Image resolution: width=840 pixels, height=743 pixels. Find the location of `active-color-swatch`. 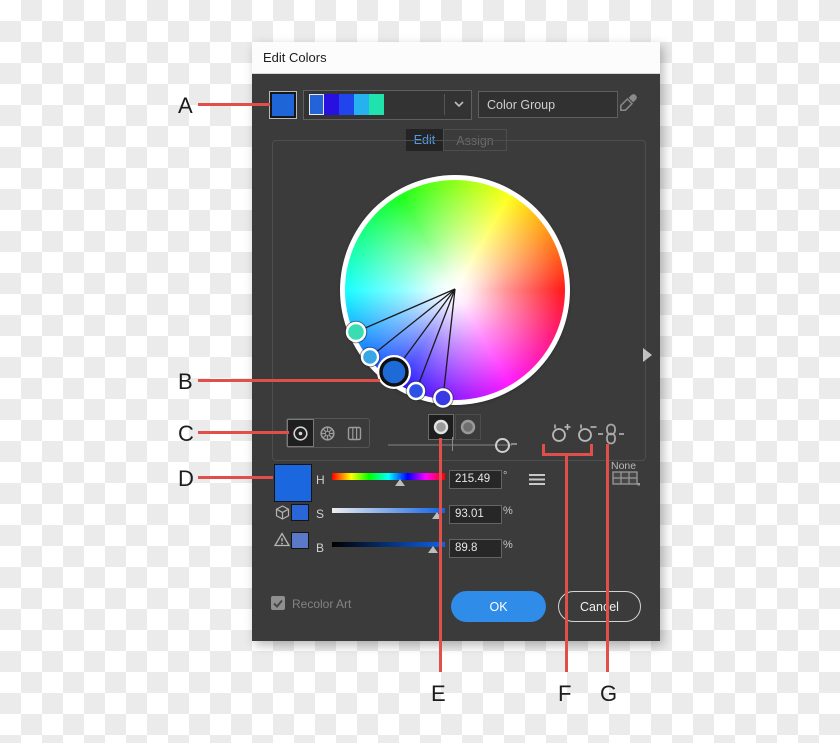

active-color-swatch is located at coordinates (283, 105).